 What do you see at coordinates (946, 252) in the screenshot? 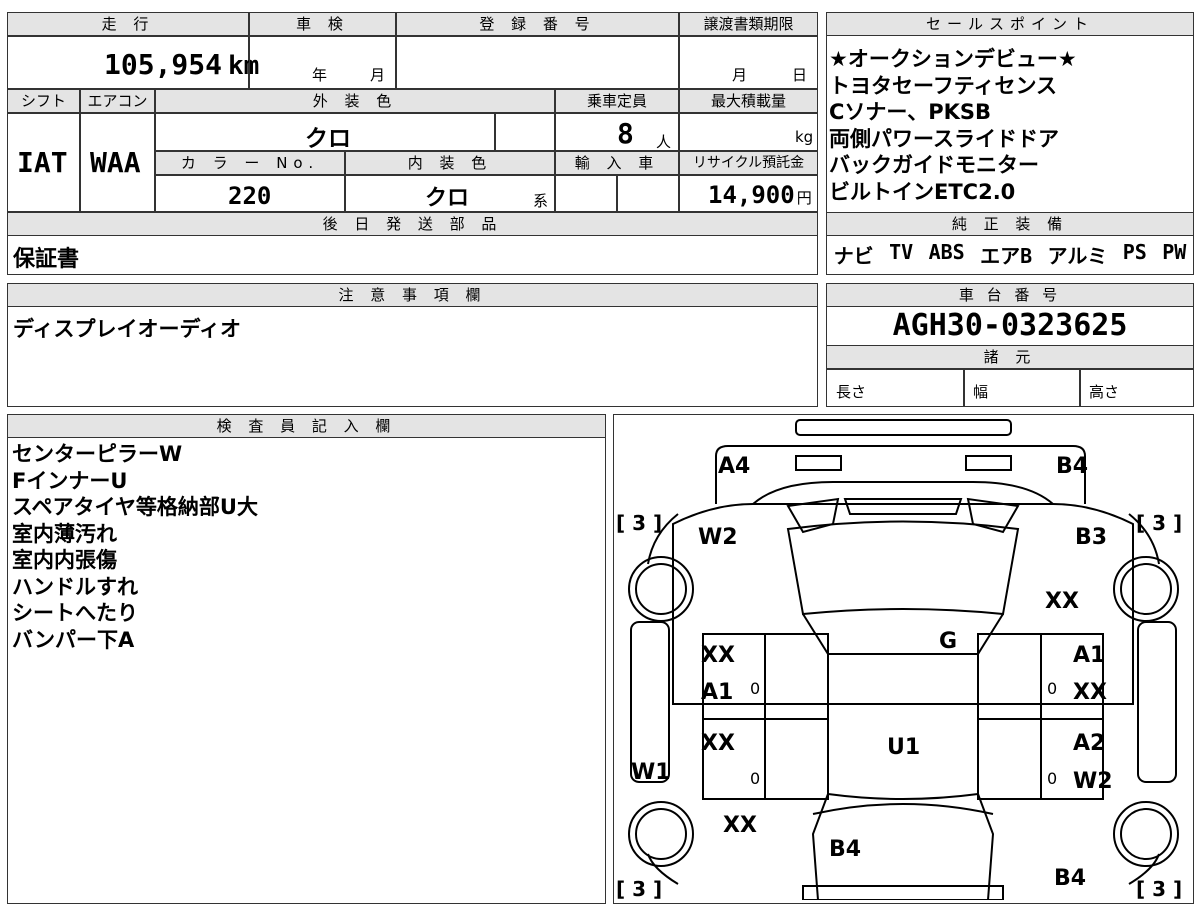
I see `equipment-item: ABS` at bounding box center [946, 252].